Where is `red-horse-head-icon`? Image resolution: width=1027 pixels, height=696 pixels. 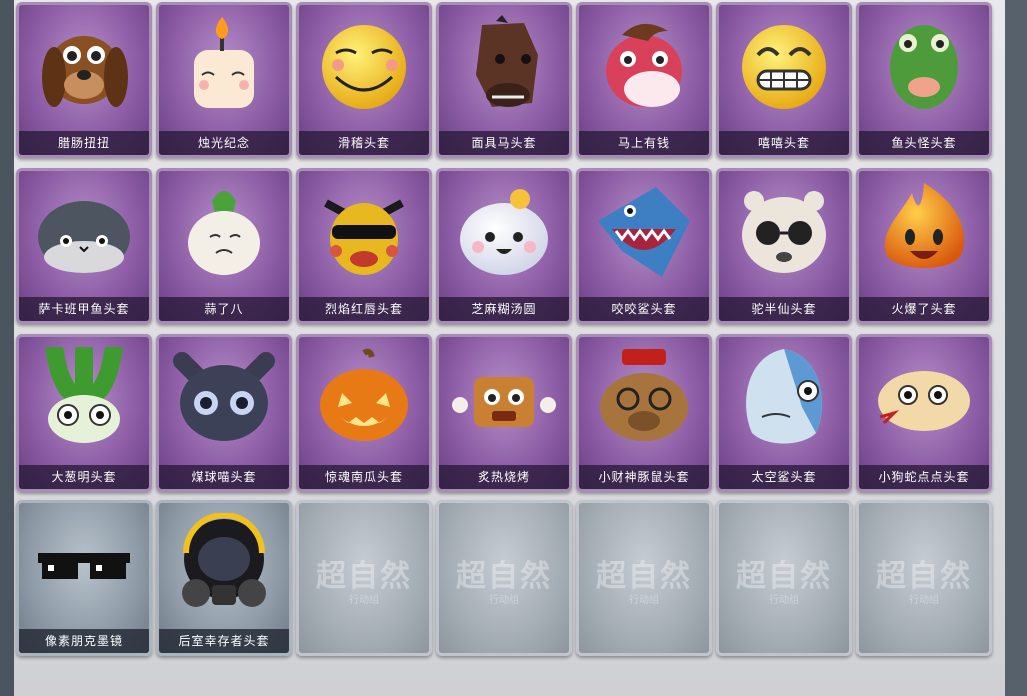
red-horse-head-icon is located at coordinates (644, 65).